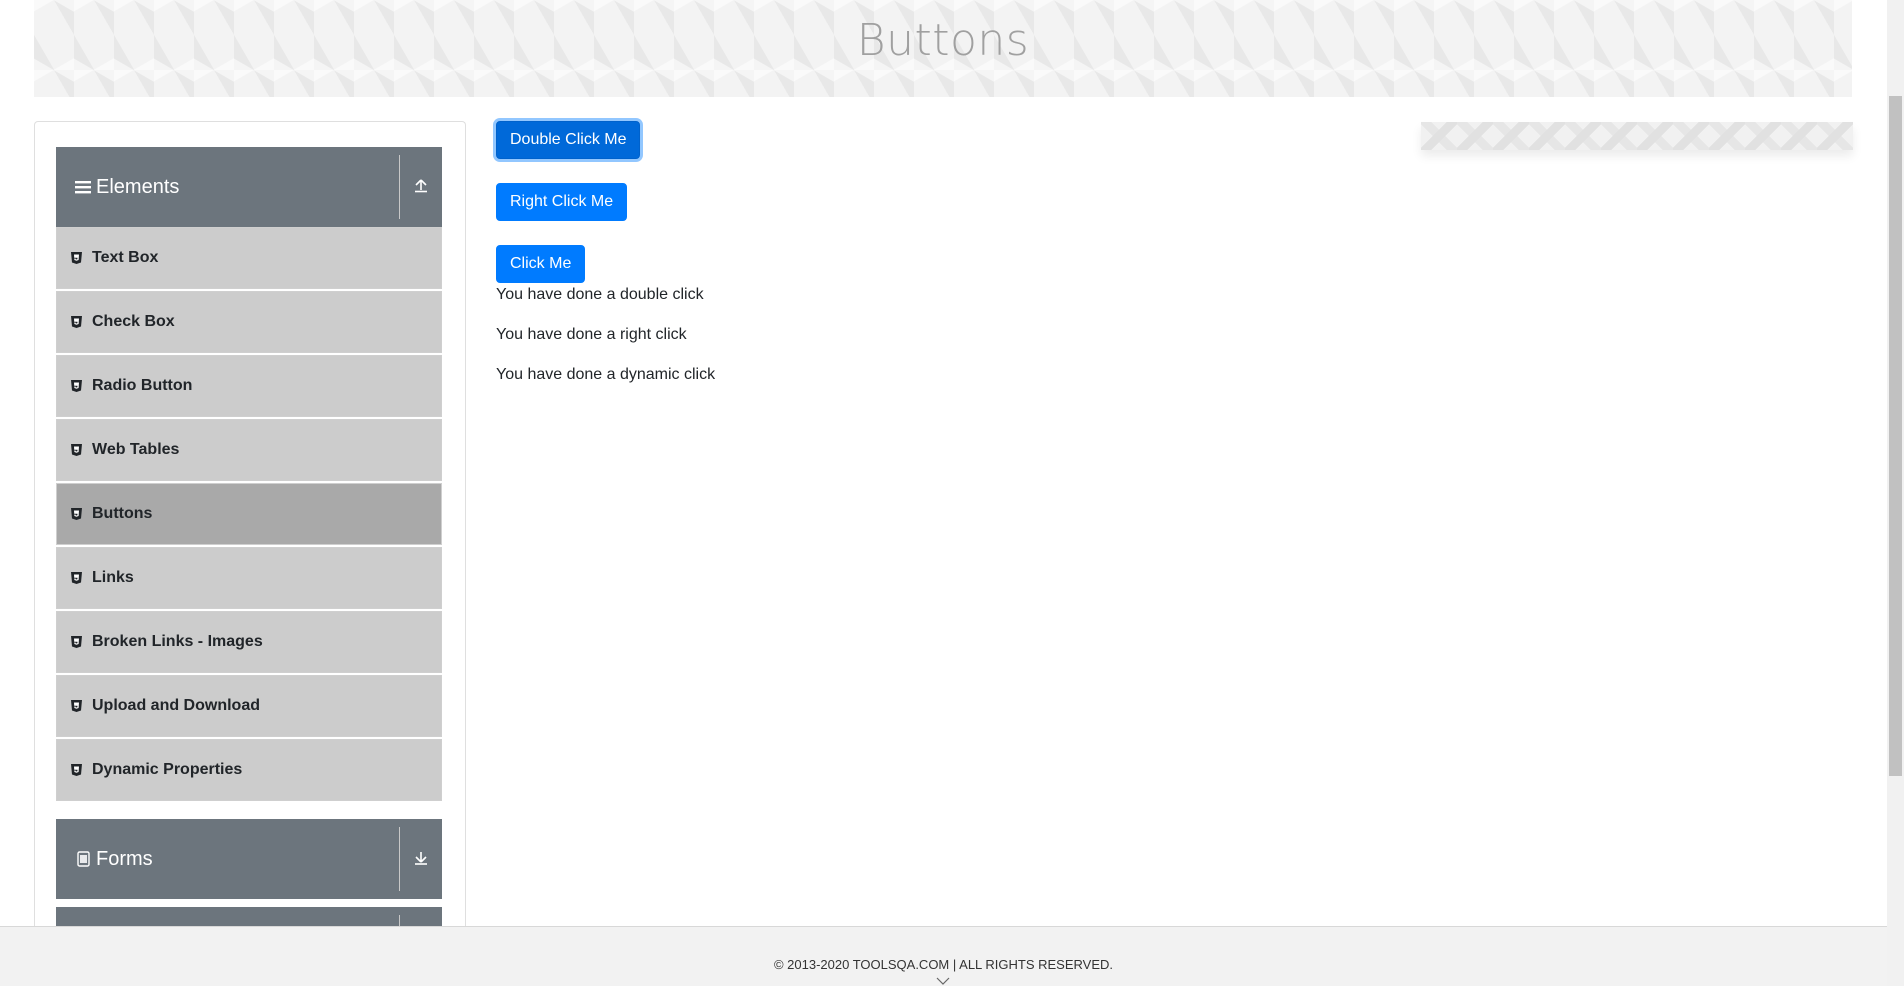  Describe the element at coordinates (176, 705) in the screenshot. I see `sidebar-item-label: Upload and Download` at that location.